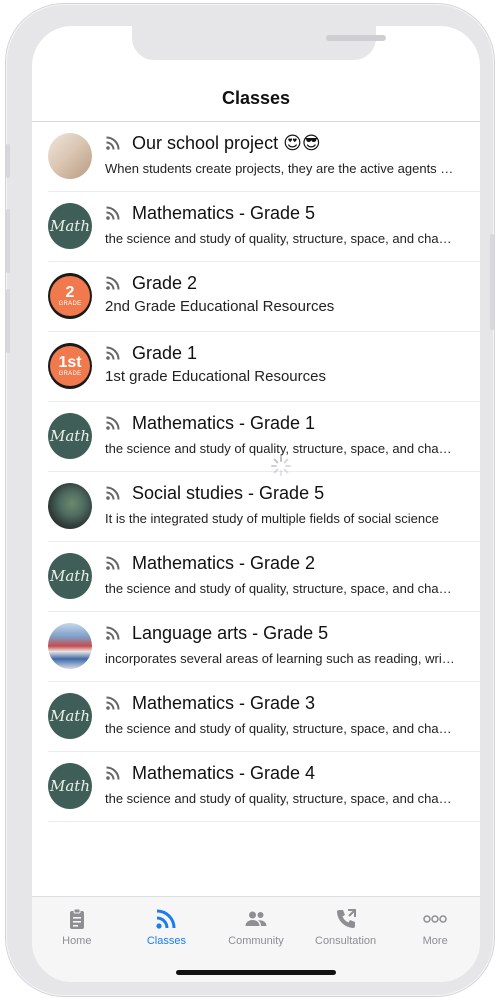 The height and width of the screenshot is (1000, 500). What do you see at coordinates (220, 306) in the screenshot?
I see `class-description: 2nd Grade Educational Resources` at bounding box center [220, 306].